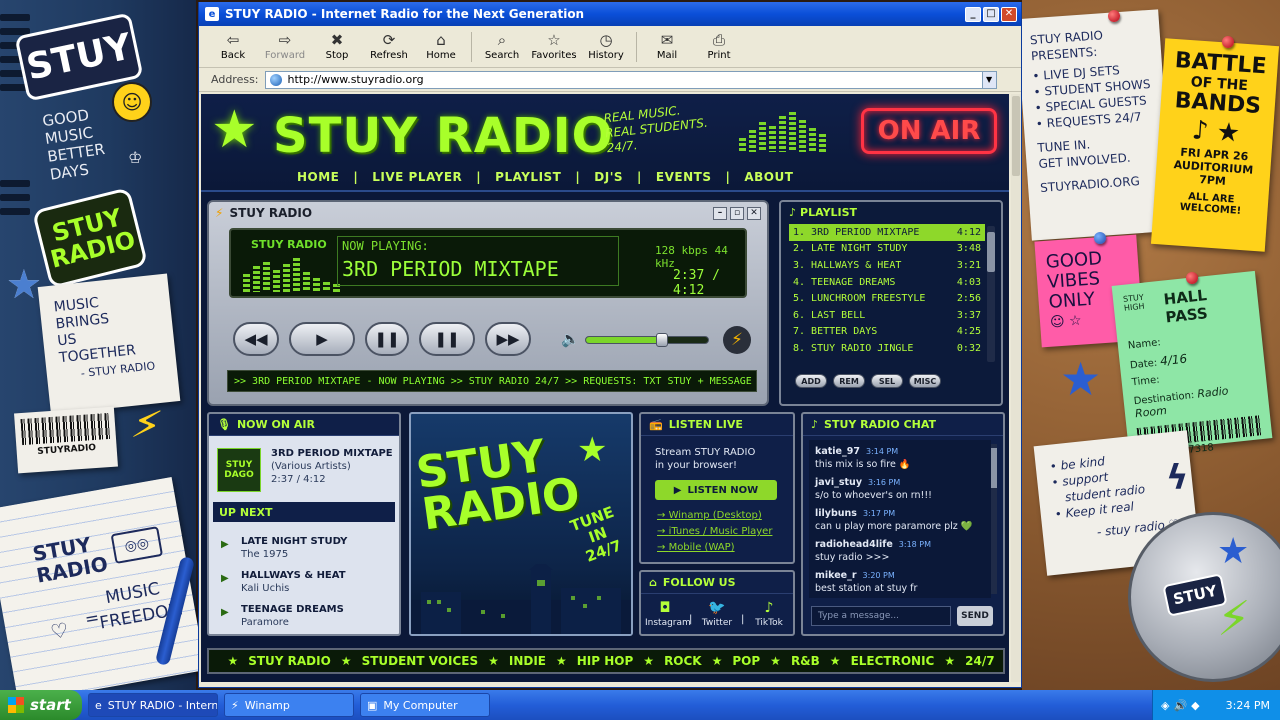 This screenshot has width=1280, height=720. I want to click on forward-button: ⇨ Forward, so click(285, 47).